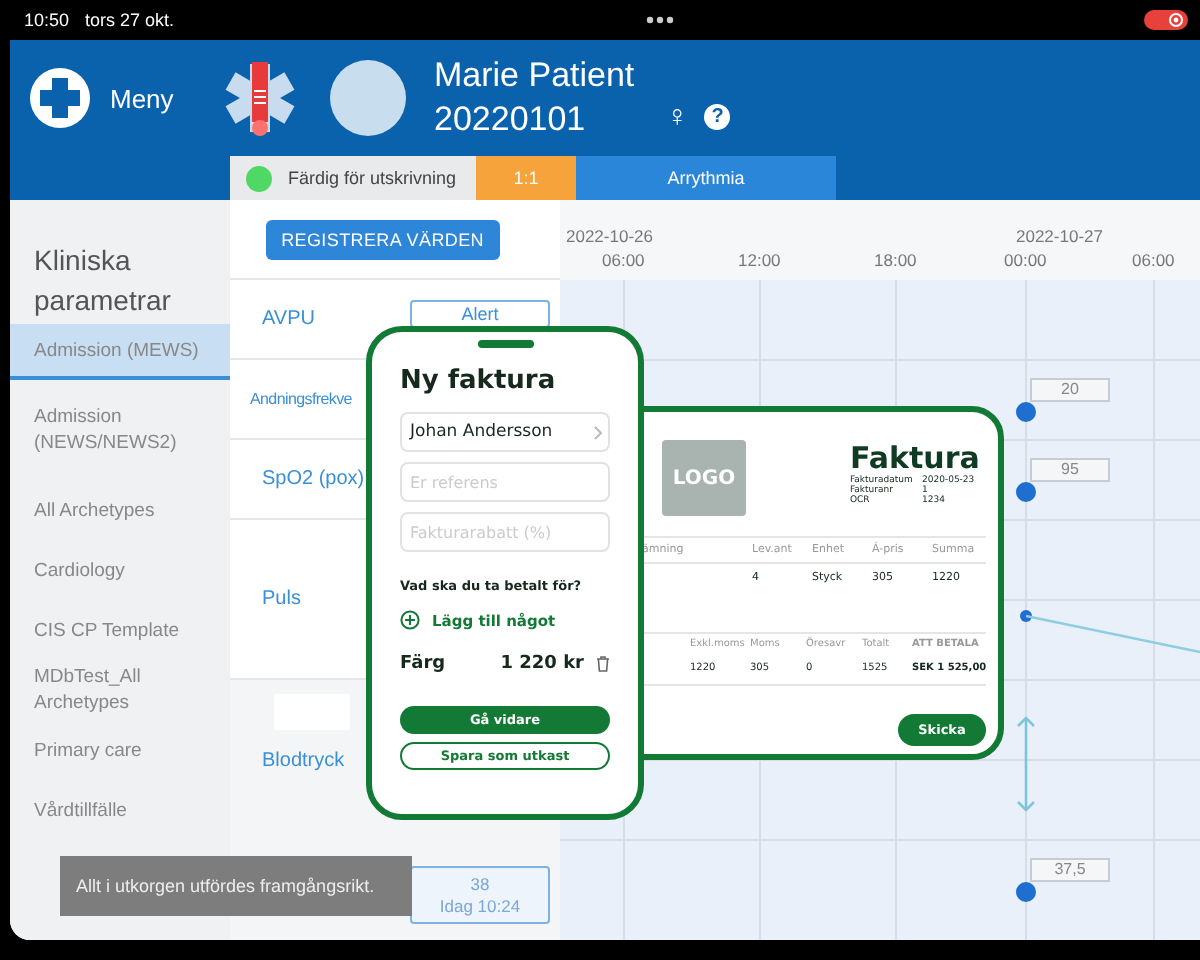 This screenshot has width=1200, height=960. Describe the element at coordinates (130, 20) in the screenshot. I see `status-date: tors 27 okt.` at that location.